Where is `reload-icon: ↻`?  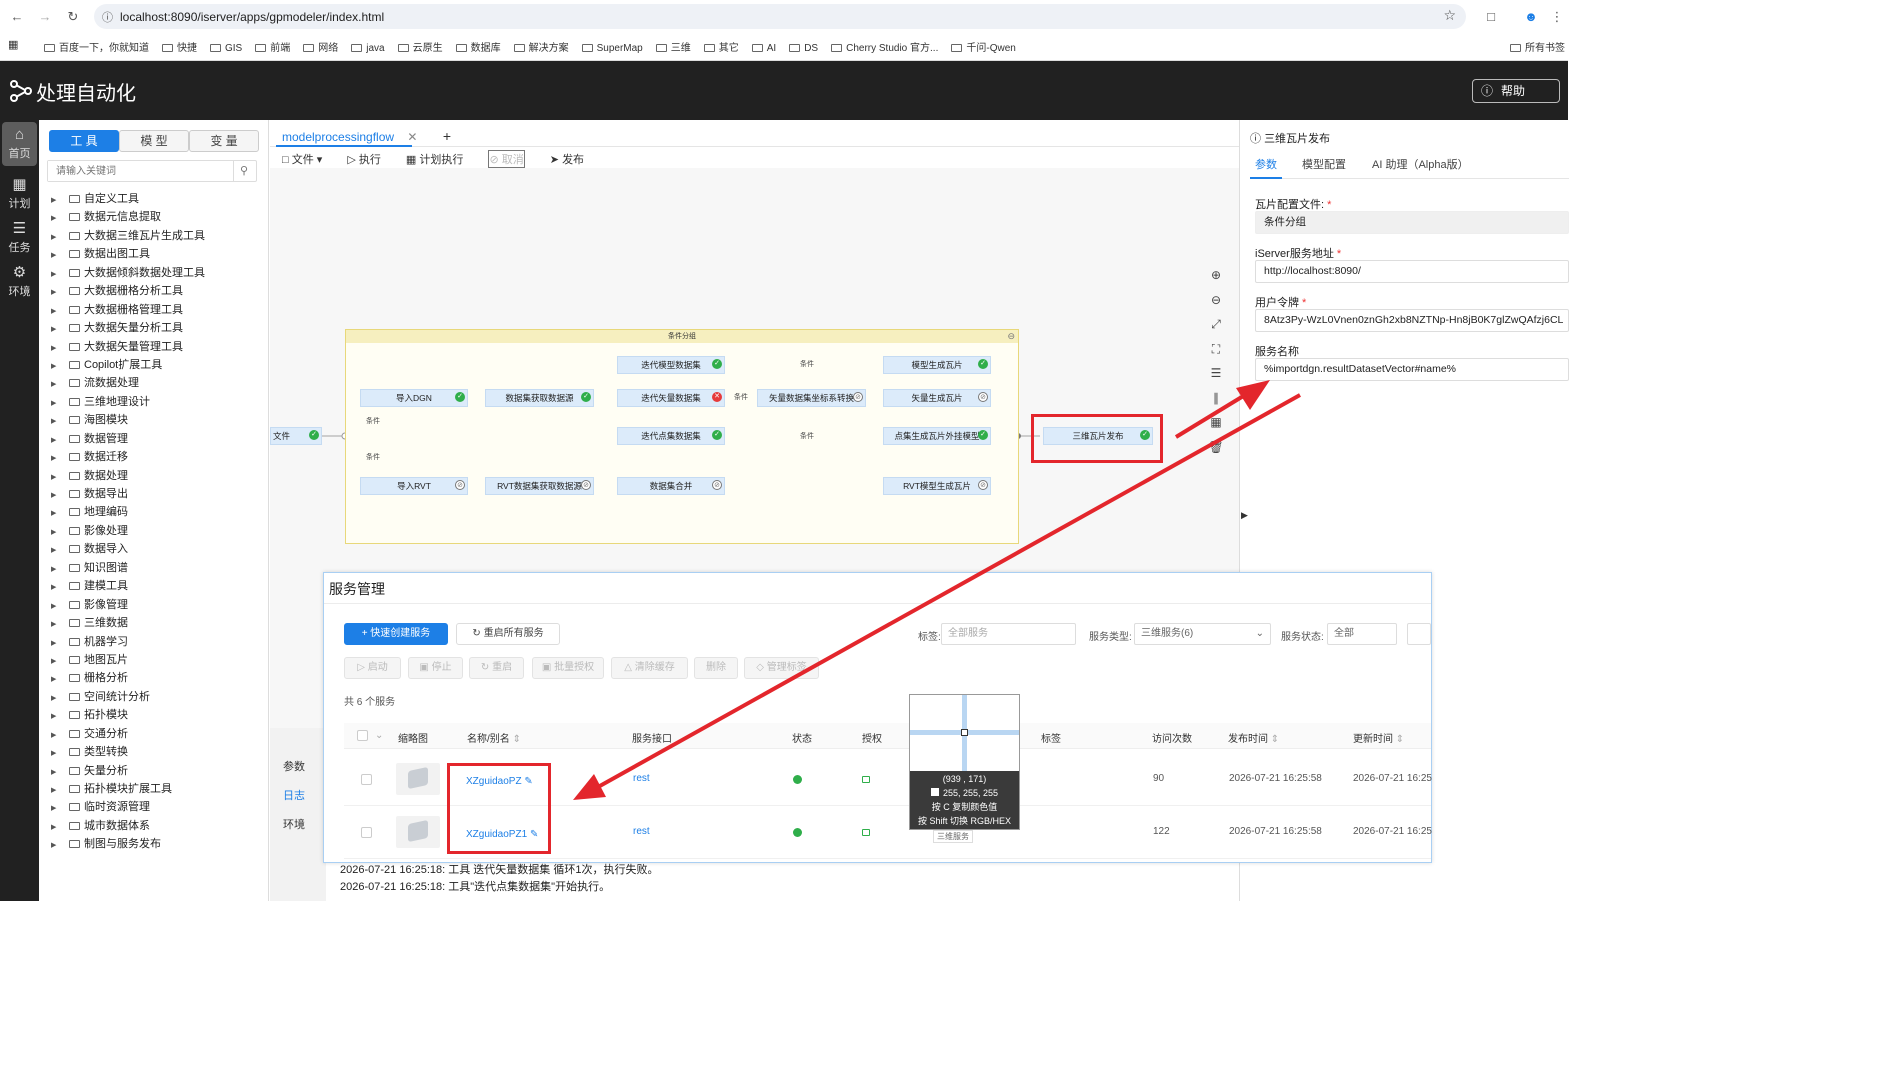
reload-icon: ↻ is located at coordinates (73, 17).